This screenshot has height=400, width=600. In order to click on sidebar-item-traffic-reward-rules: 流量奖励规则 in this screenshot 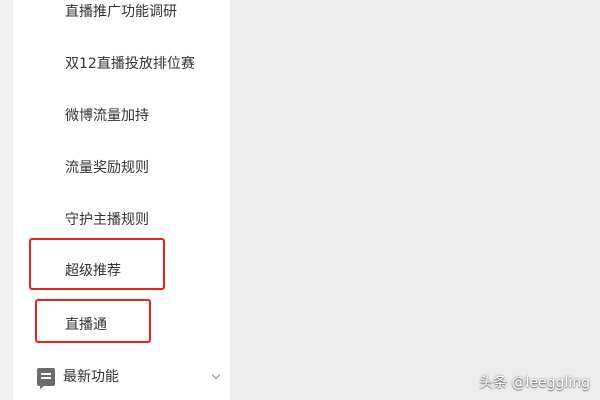, I will do `click(107, 168)`.